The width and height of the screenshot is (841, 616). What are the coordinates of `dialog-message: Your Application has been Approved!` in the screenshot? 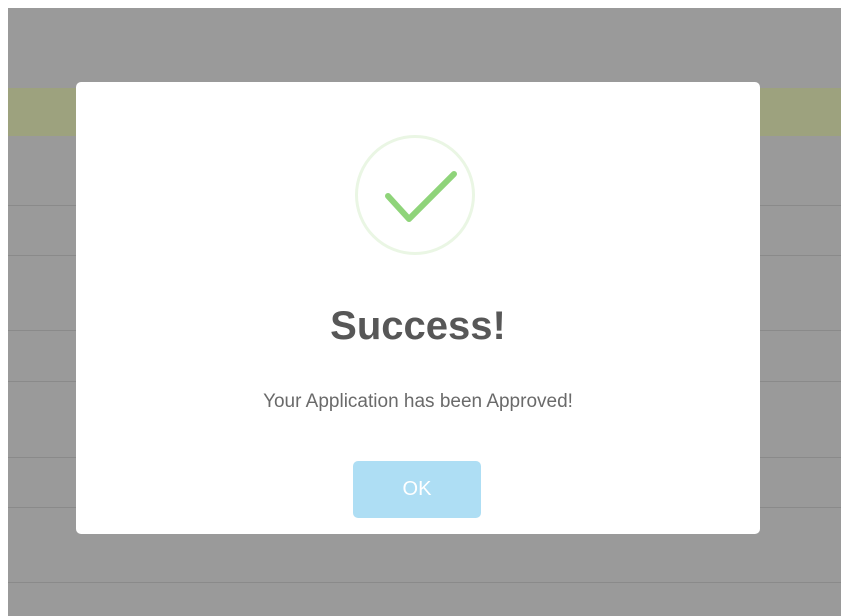 It's located at (418, 401).